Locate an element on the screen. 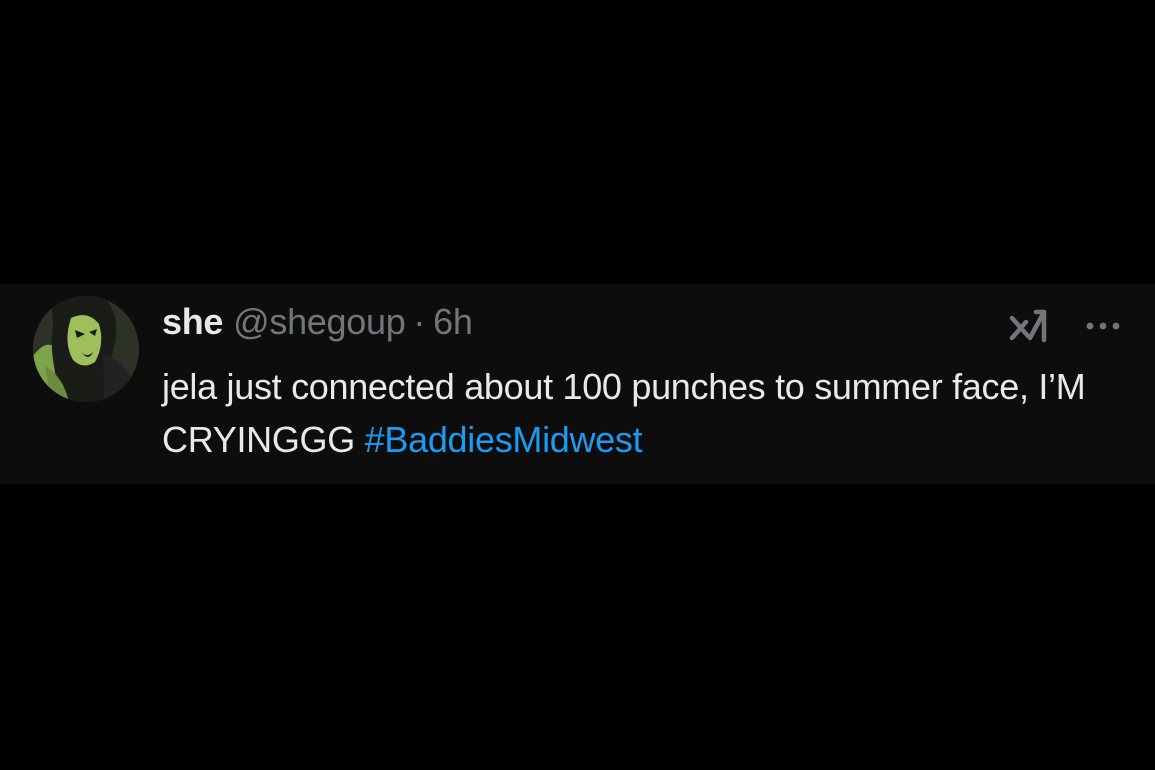  user-handle: @shegoup is located at coordinates (319, 322).